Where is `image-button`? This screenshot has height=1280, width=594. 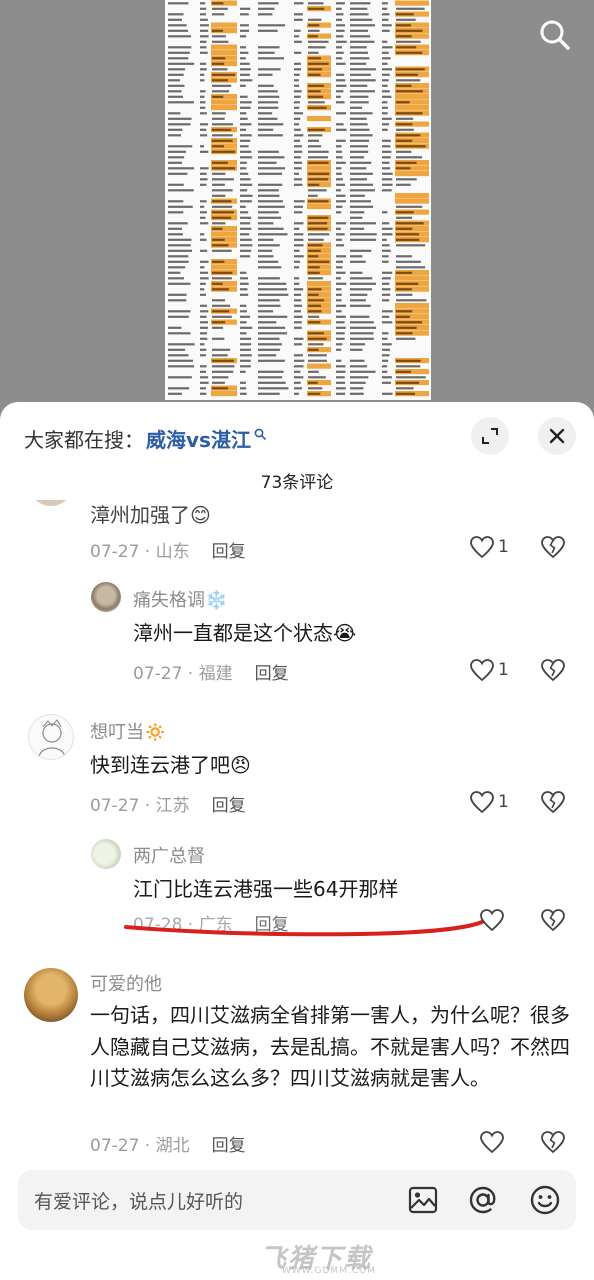 image-button is located at coordinates (423, 1200).